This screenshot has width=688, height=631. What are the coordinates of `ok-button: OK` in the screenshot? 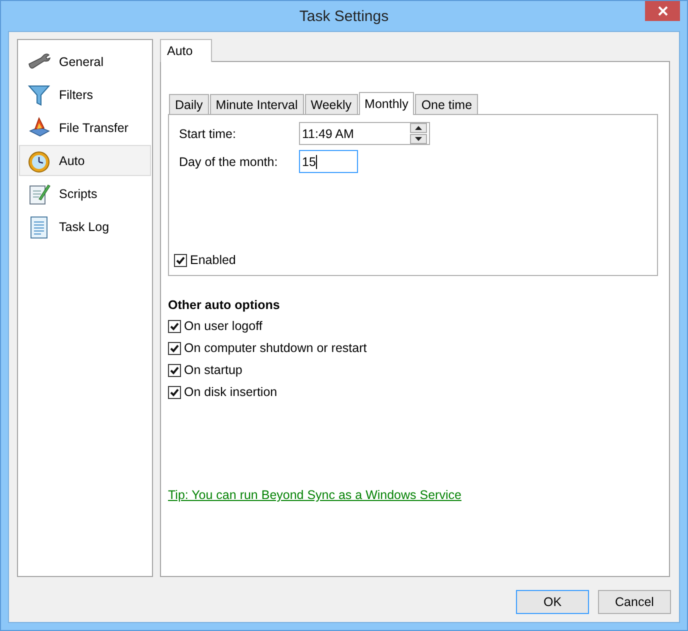 It's located at (552, 602).